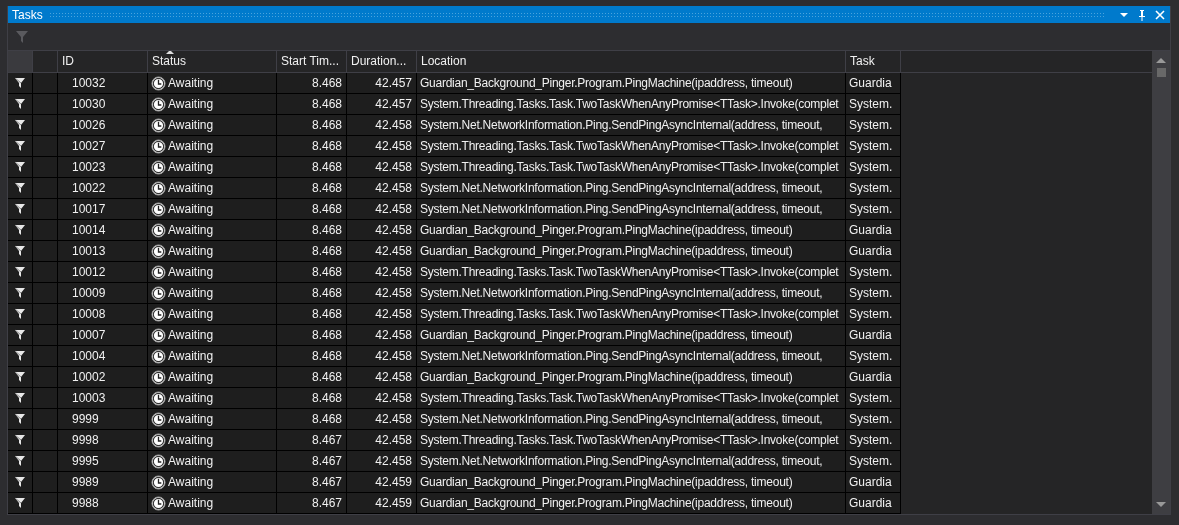  What do you see at coordinates (103, 461) in the screenshot?
I see `table-cell: 9995` at bounding box center [103, 461].